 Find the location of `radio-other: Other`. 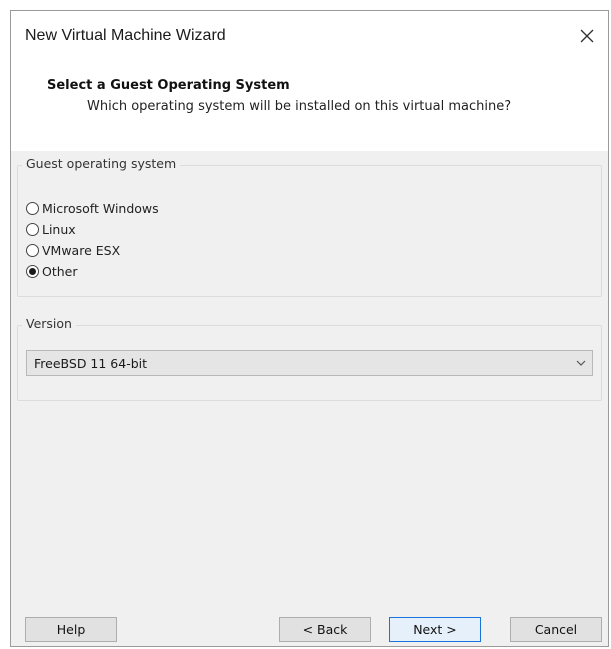

radio-other: Other is located at coordinates (52, 271).